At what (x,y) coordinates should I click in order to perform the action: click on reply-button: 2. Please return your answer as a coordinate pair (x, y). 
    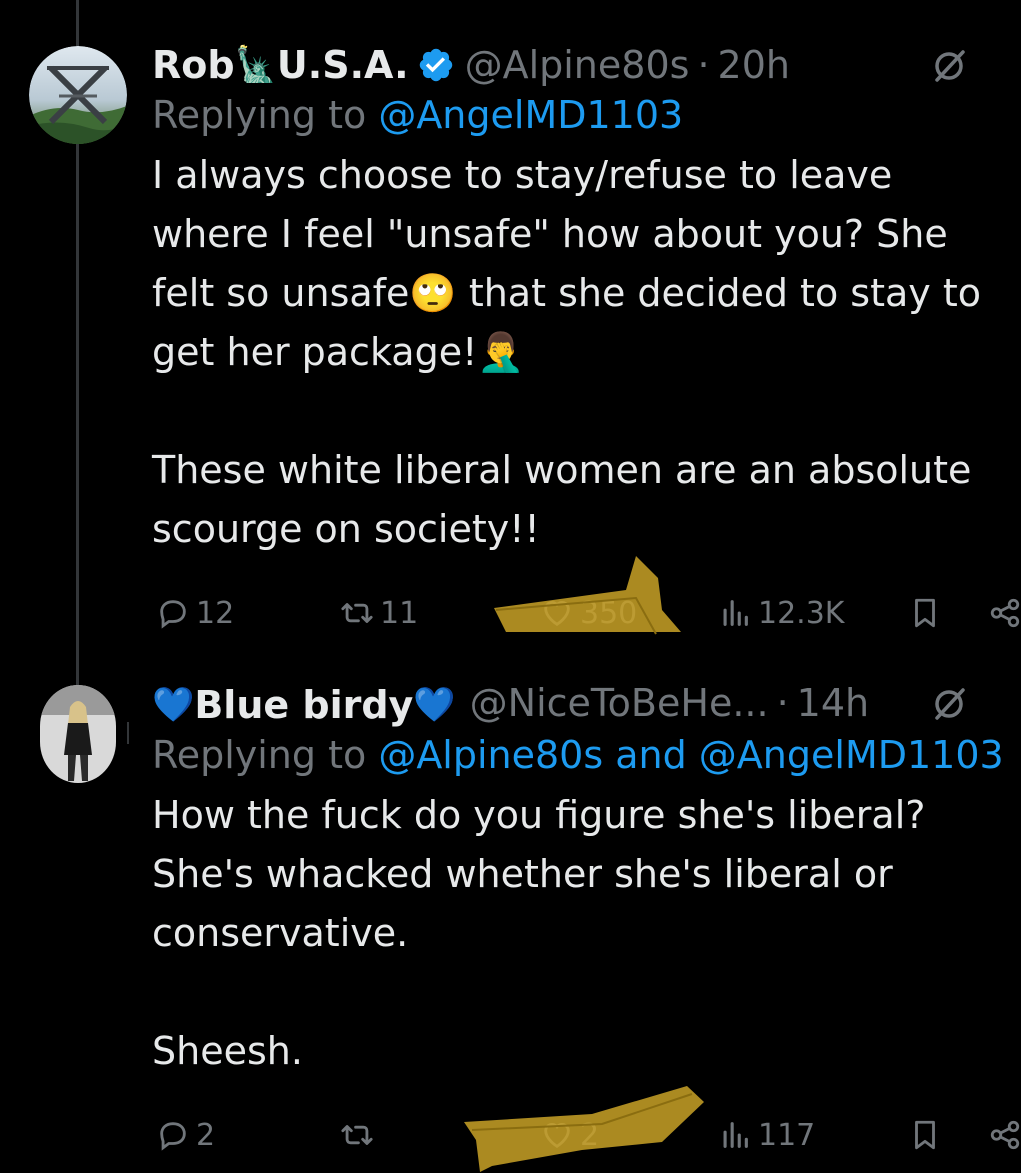
    Looking at the image, I should click on (185, 1135).